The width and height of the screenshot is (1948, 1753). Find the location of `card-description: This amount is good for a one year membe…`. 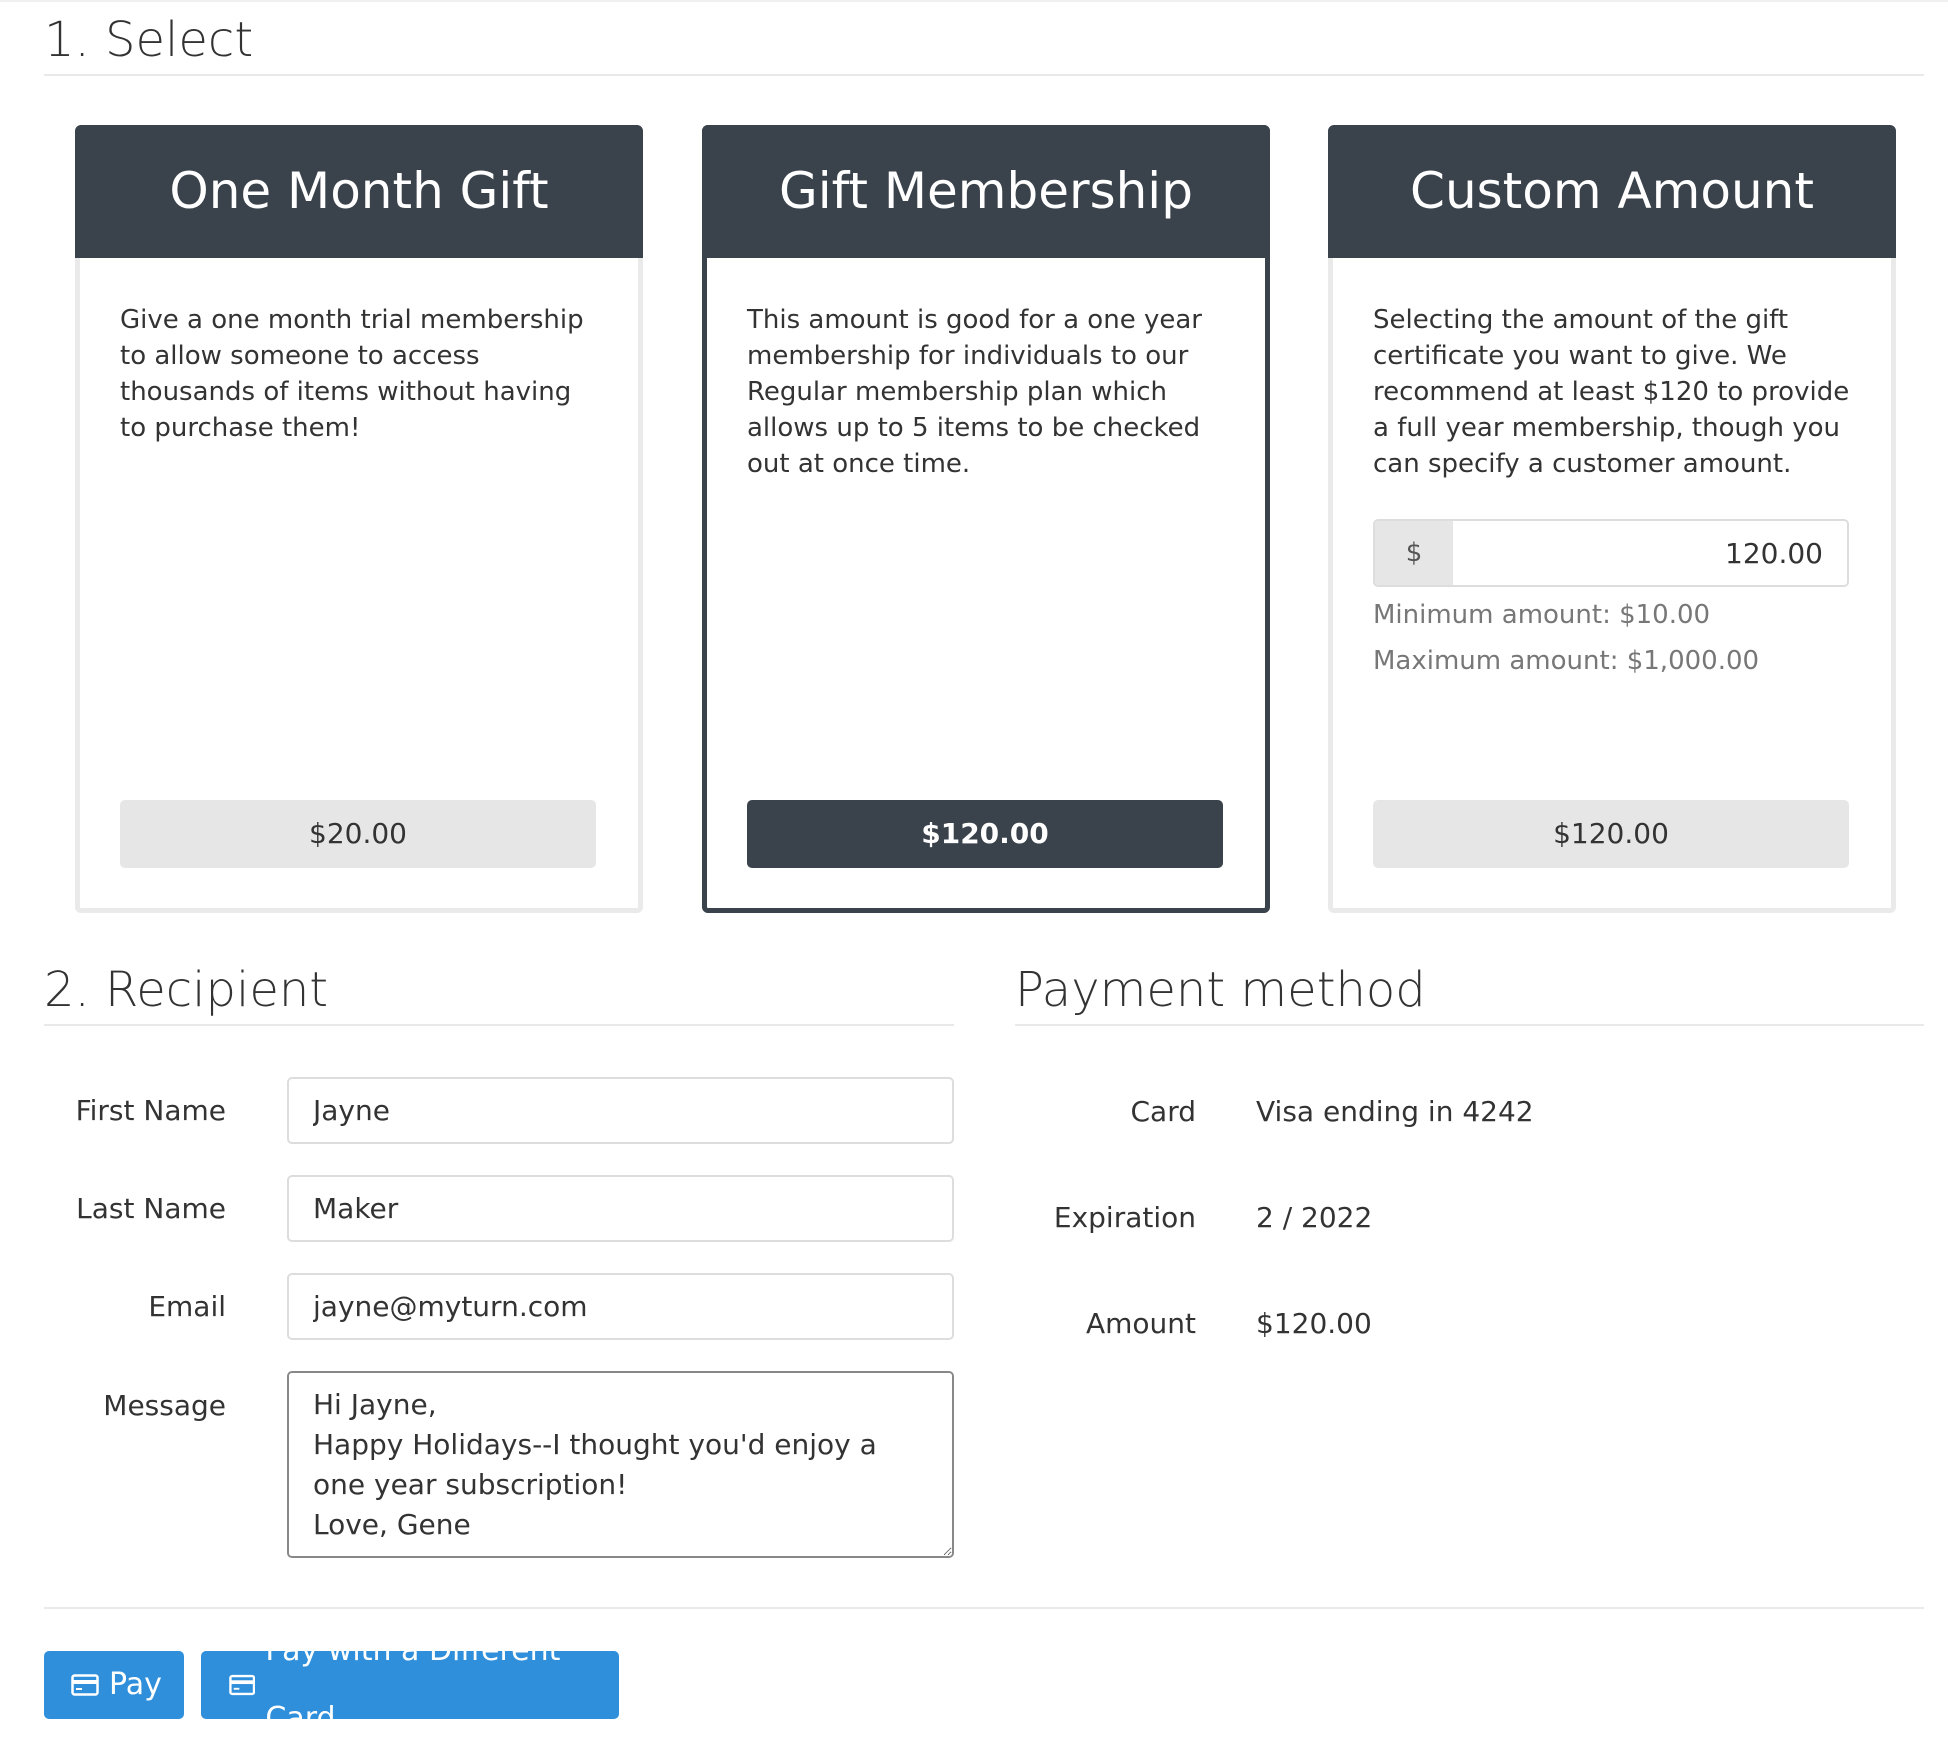

card-description: This amount is good for a one year membe… is located at coordinates (974, 392).